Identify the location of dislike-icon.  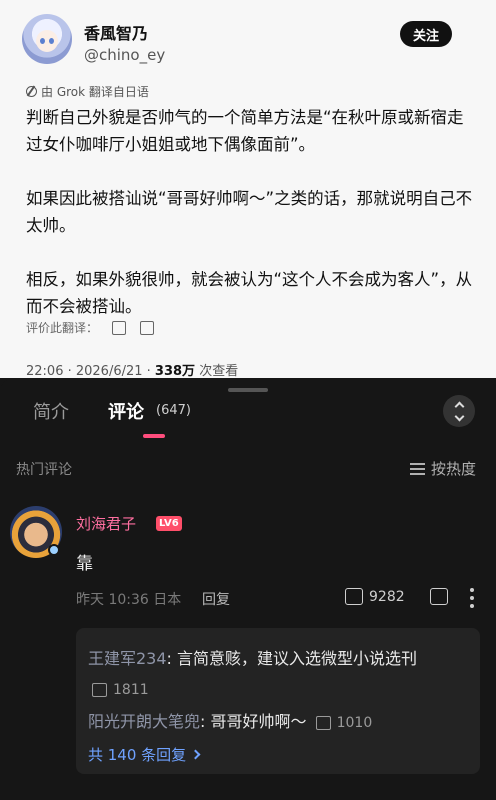
(439, 596).